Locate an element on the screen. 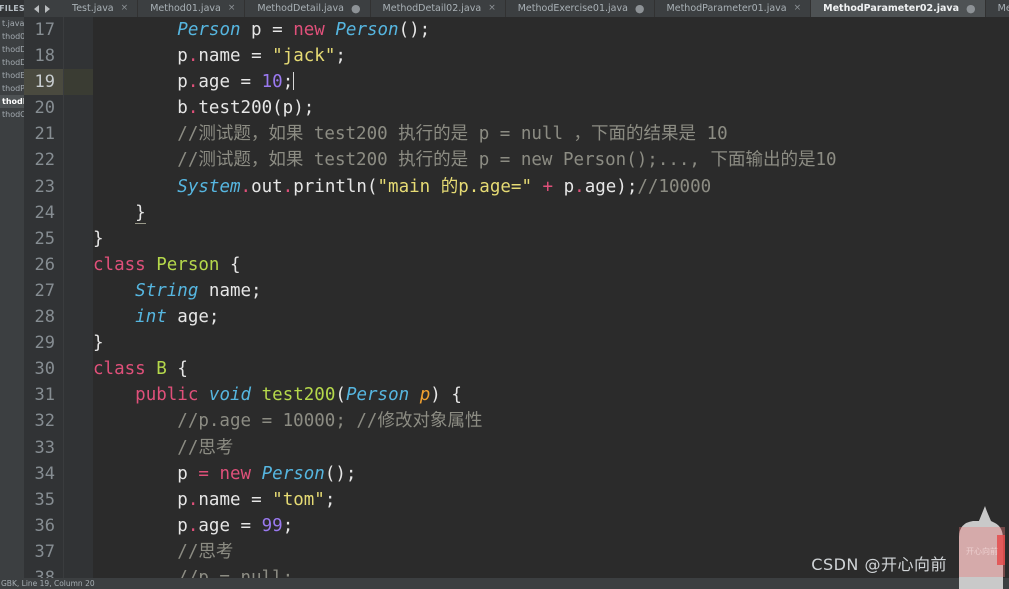 This screenshot has width=1009, height=589. files-panel-label: FILES is located at coordinates (12, 8).